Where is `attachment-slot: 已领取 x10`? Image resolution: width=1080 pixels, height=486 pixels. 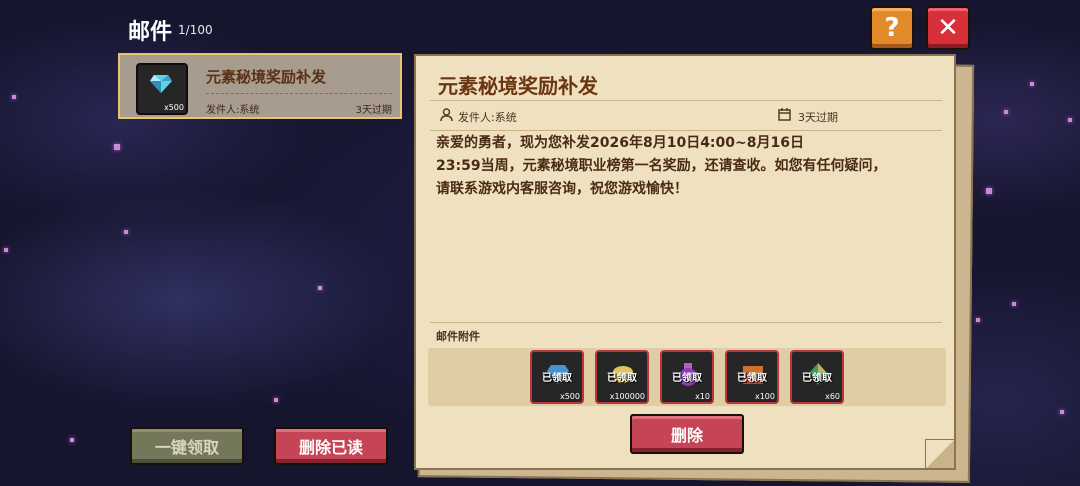
attachment-slot: 已领取 x10 is located at coordinates (687, 377).